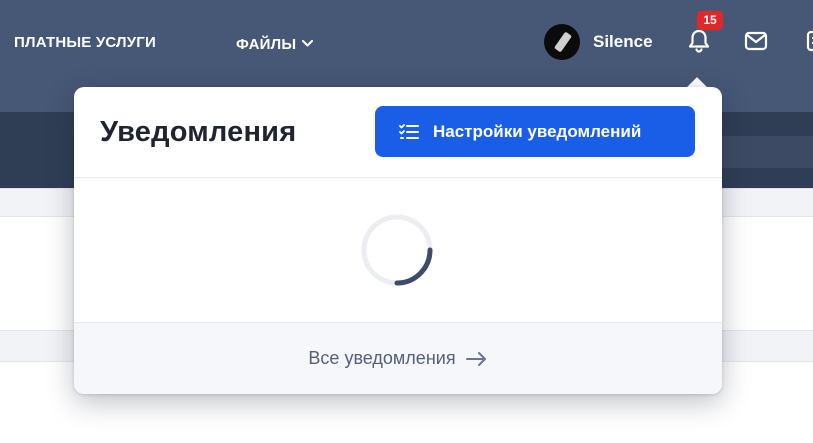 The height and width of the screenshot is (443, 813). Describe the element at coordinates (198, 132) in the screenshot. I see `popup-title: Уведомления` at that location.